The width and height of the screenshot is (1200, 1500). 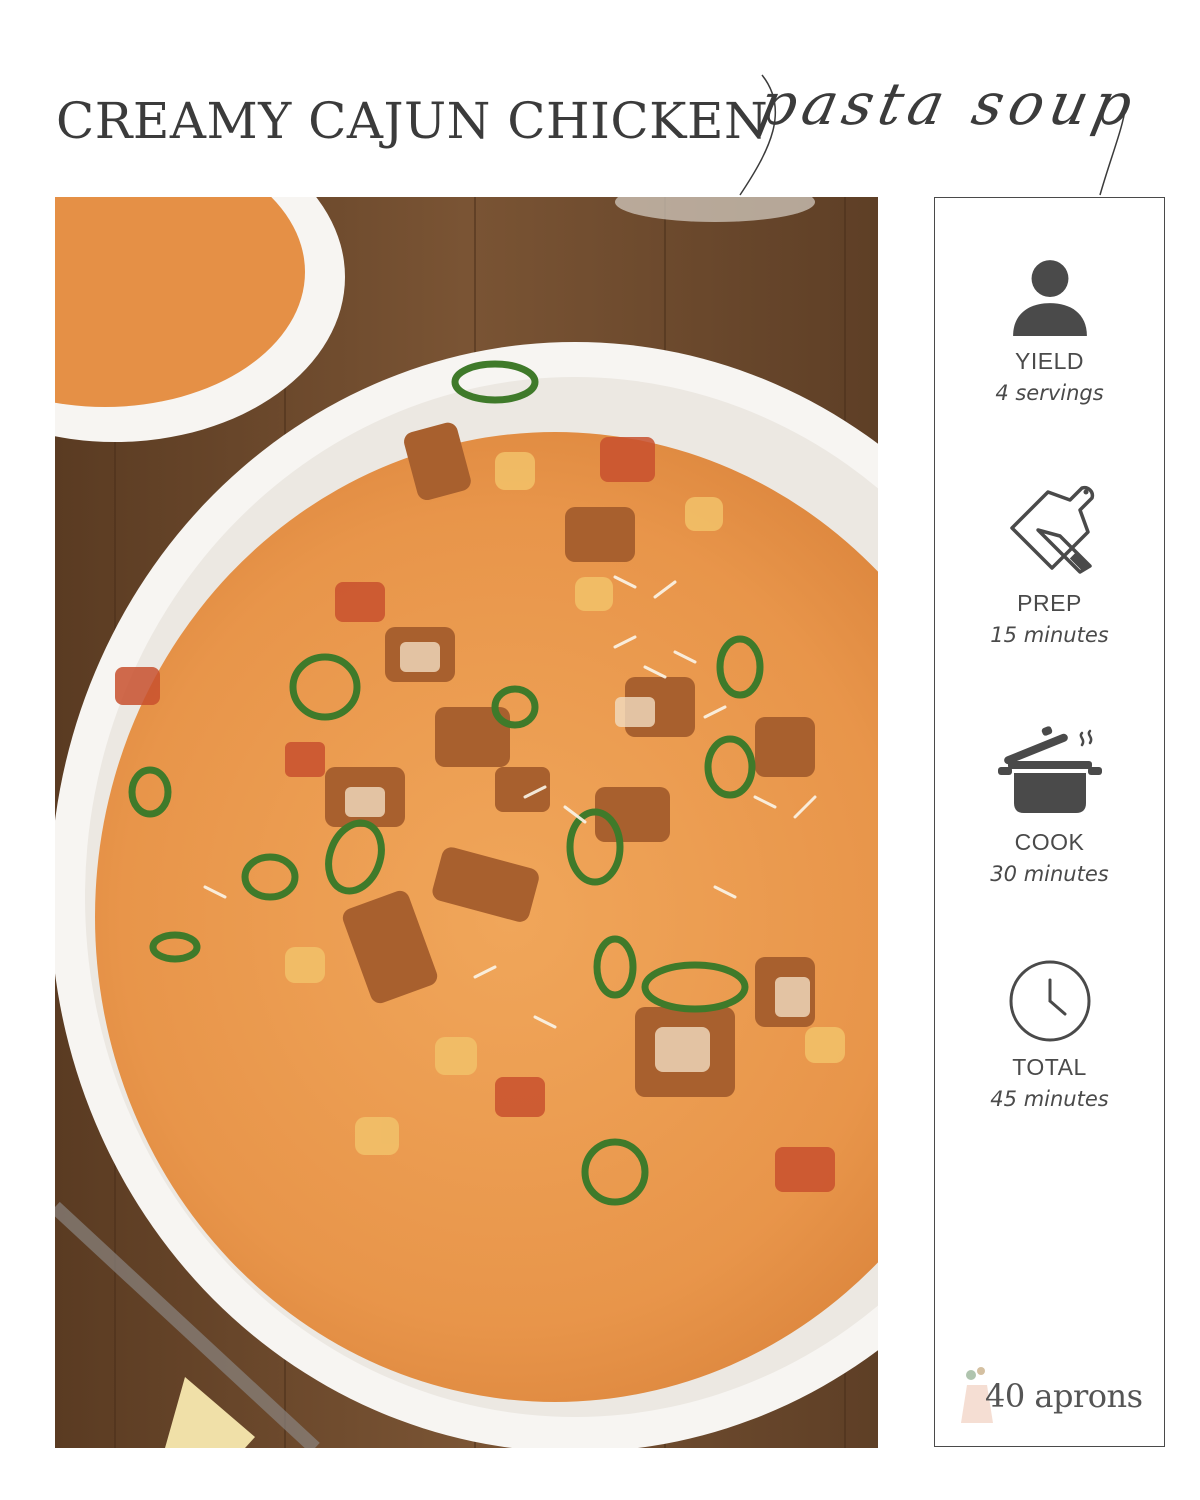 I want to click on stat-prep-value: 15 minutes, so click(x=1049, y=635).